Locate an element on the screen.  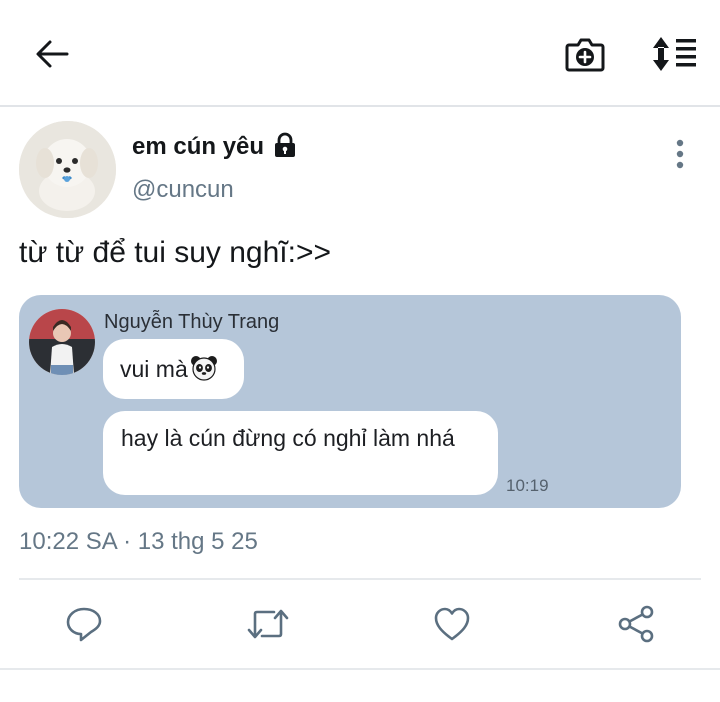
back-button is located at coordinates (52, 54).